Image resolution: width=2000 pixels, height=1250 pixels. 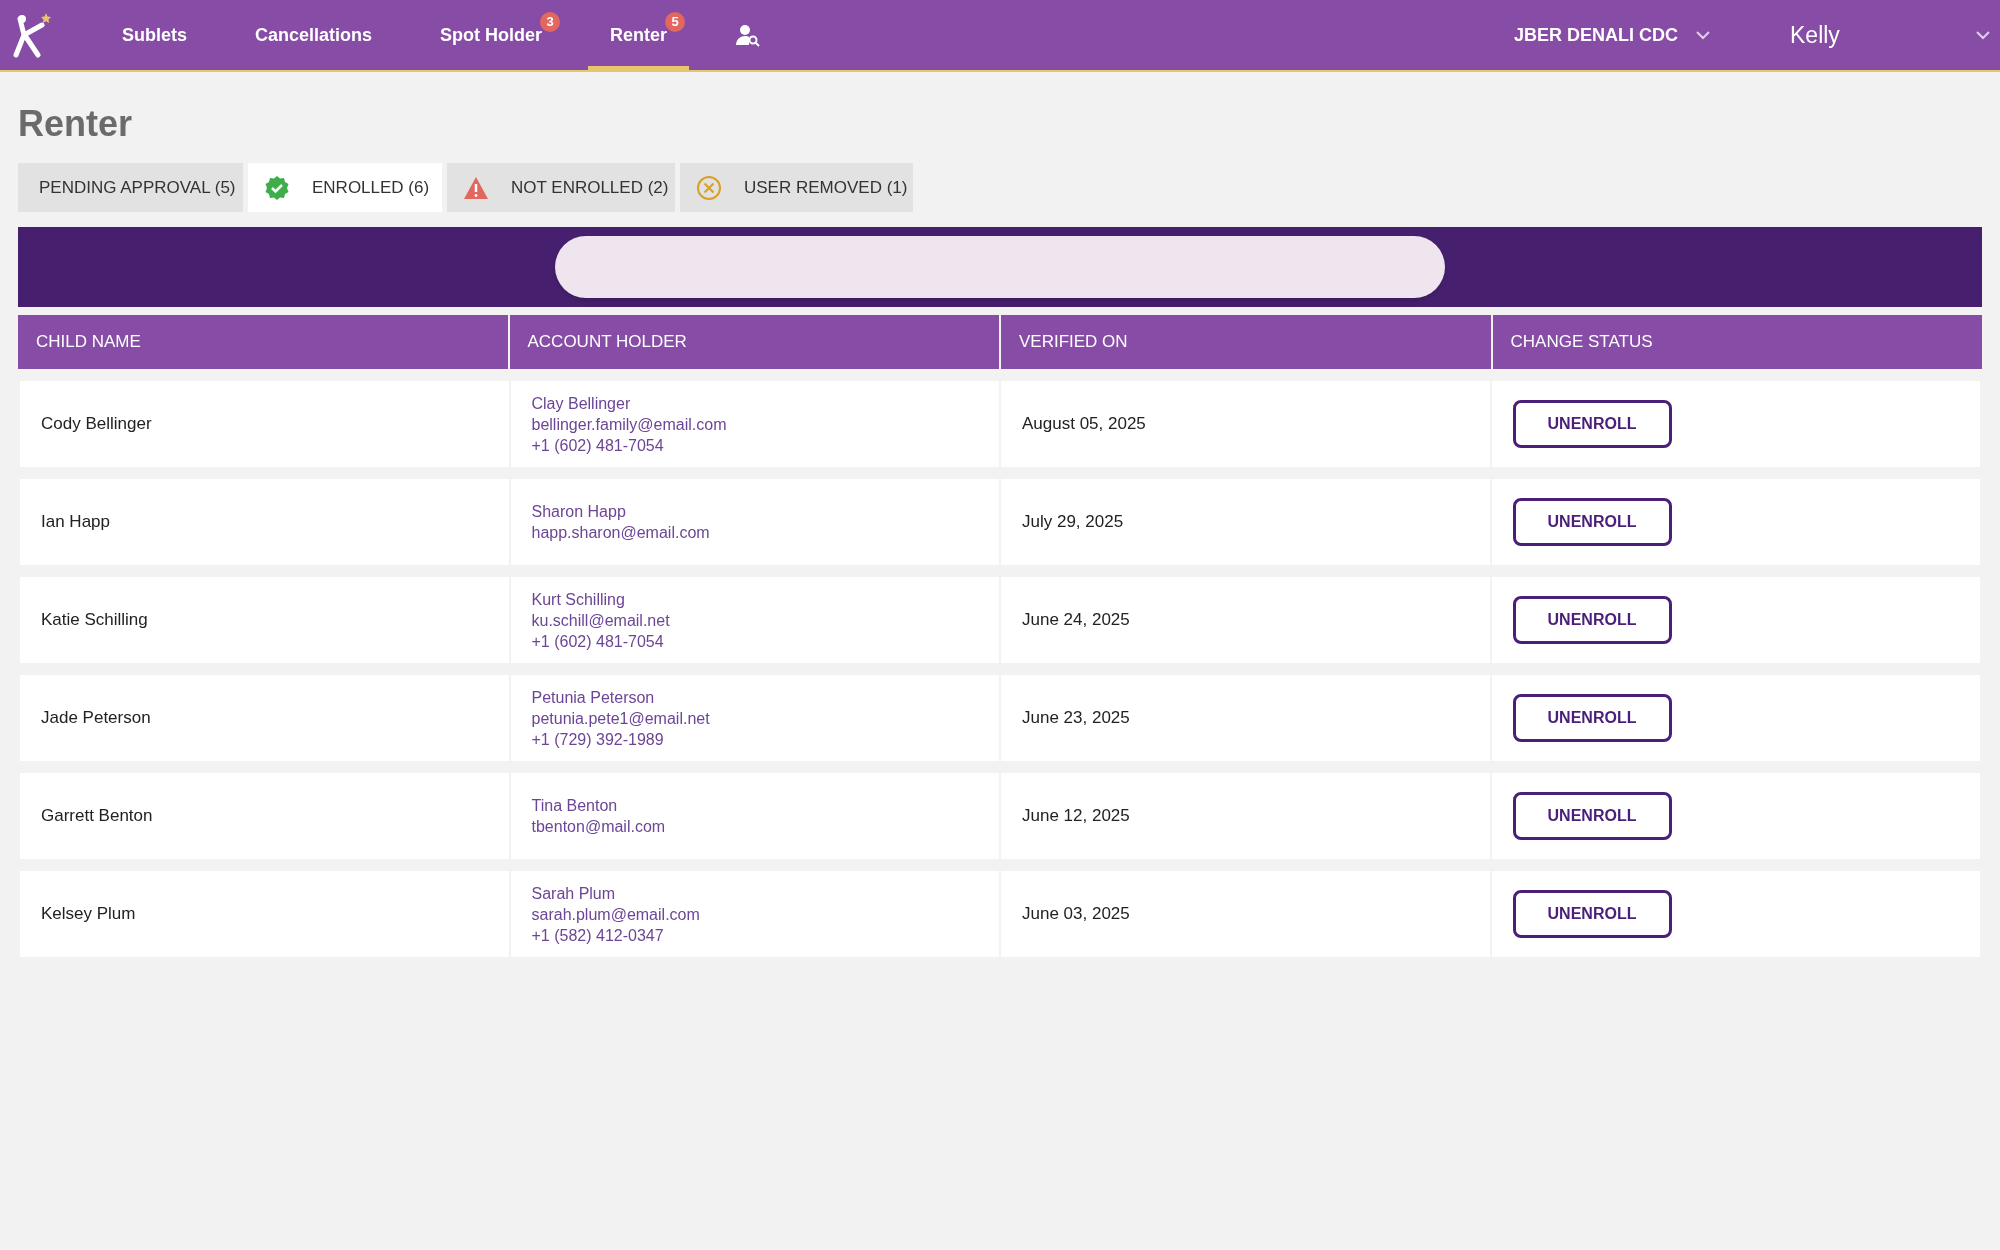 What do you see at coordinates (1890, 35) in the screenshot?
I see `user-menu-dropdown: Kelly` at bounding box center [1890, 35].